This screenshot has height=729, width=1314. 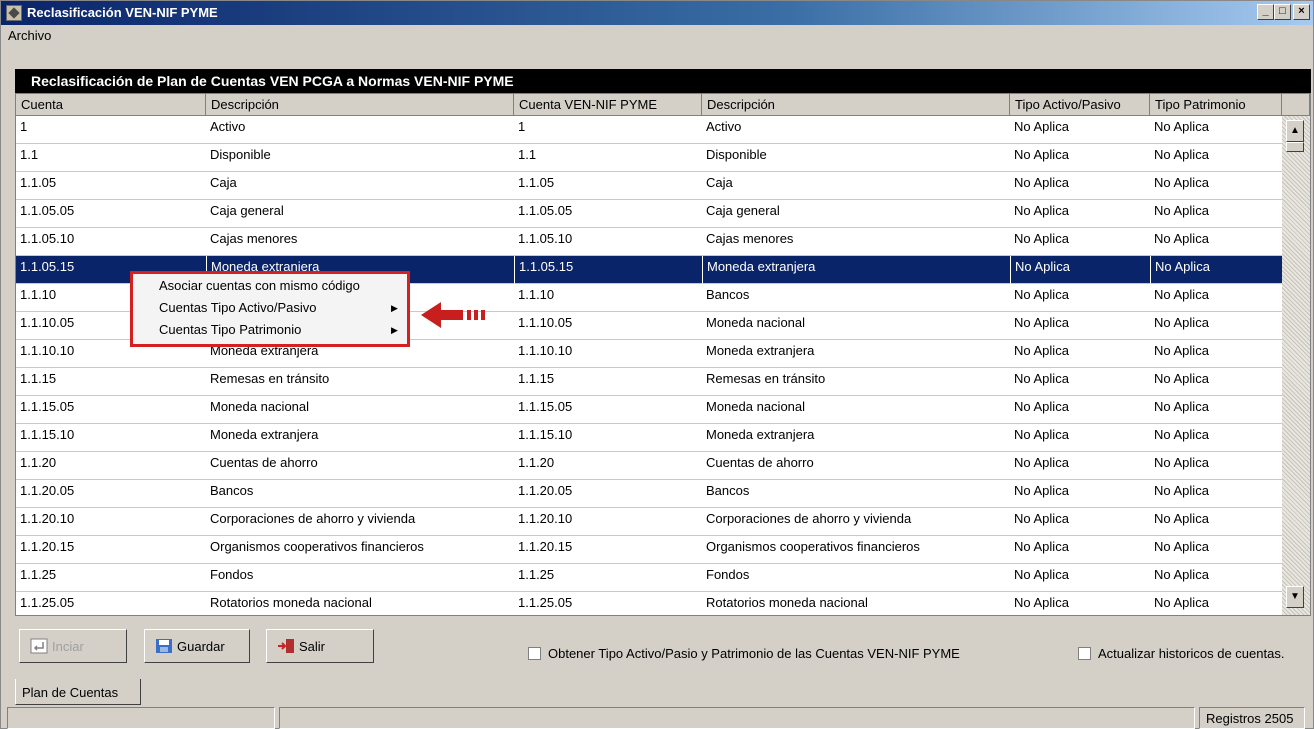 What do you see at coordinates (608, 298) in the screenshot?
I see `cell-cuenta-ven-nif: 1.1.10` at bounding box center [608, 298].